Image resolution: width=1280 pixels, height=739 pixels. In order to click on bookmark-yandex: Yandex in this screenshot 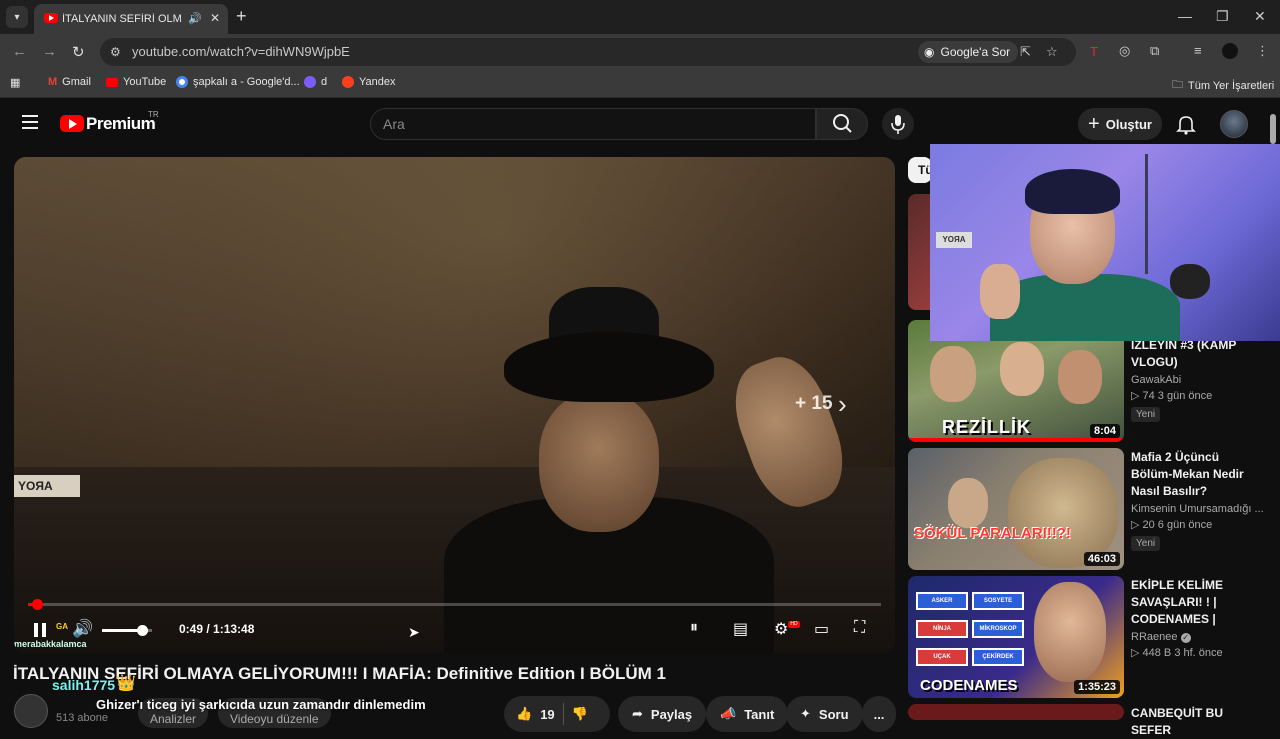, I will do `click(369, 82)`.